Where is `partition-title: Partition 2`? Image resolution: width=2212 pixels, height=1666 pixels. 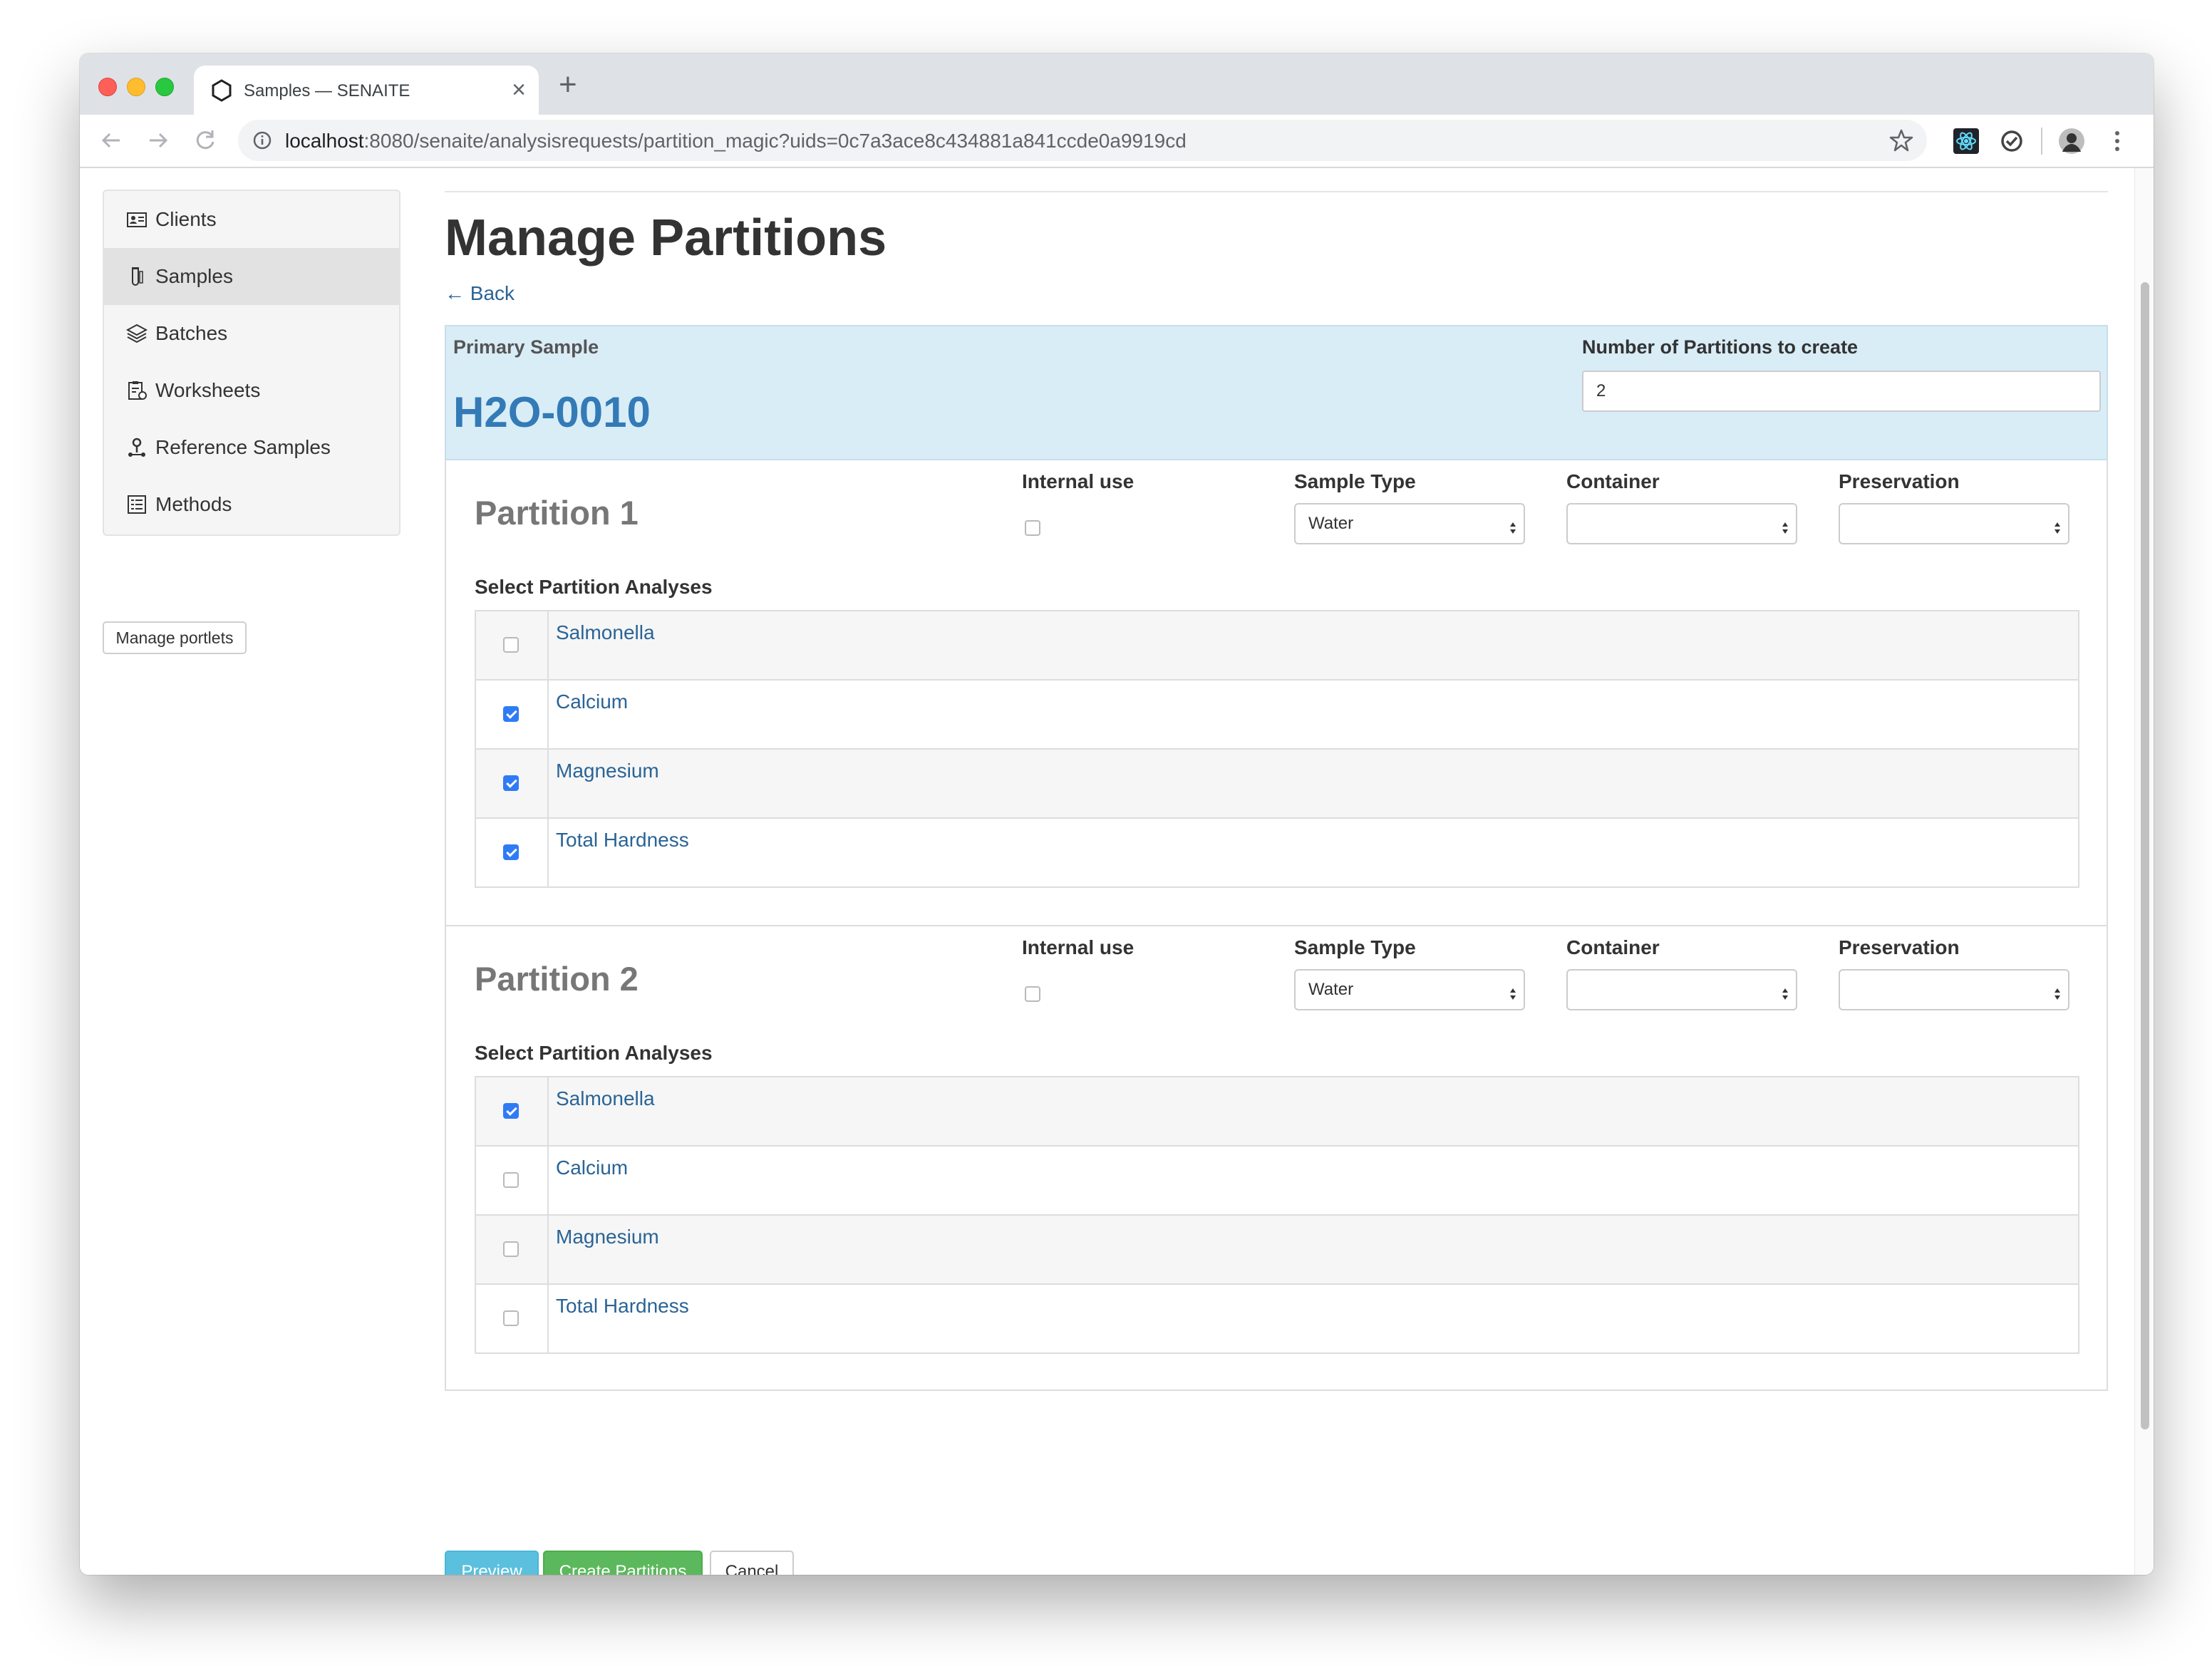
partition-title: Partition 2 is located at coordinates (557, 979).